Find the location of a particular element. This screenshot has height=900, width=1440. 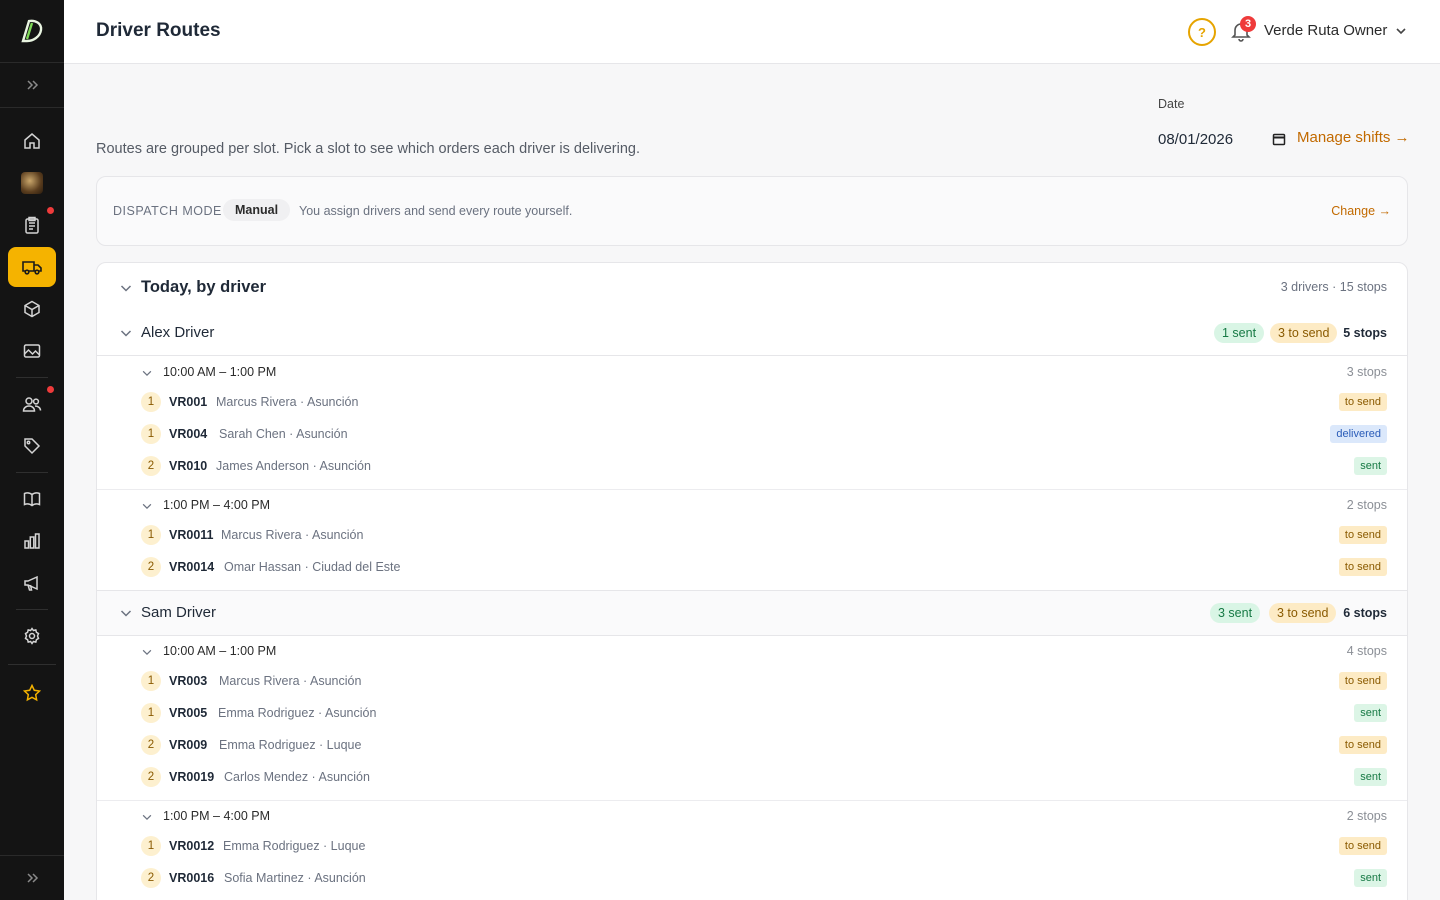

order-id: VR0019 is located at coordinates (191, 777).